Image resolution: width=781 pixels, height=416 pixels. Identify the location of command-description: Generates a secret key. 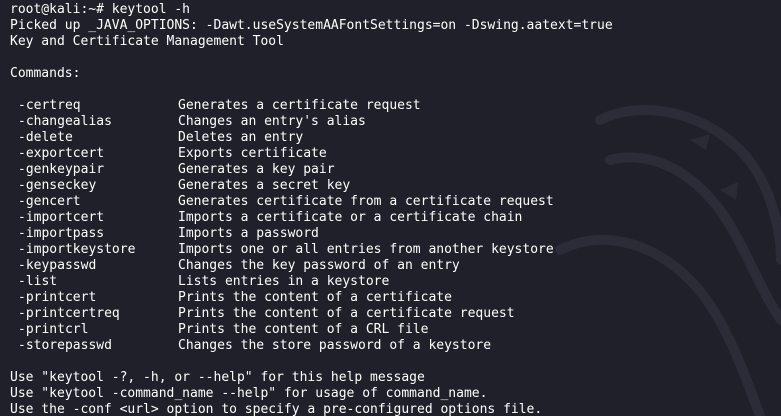
(264, 185).